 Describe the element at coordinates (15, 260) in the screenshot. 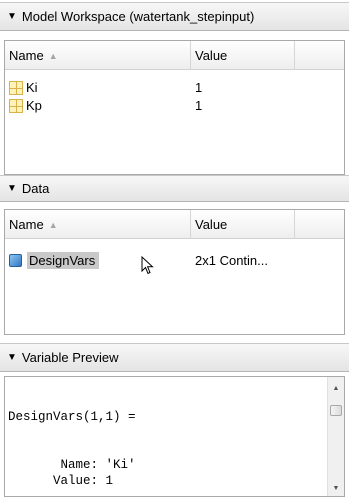

I see `object-icon` at that location.